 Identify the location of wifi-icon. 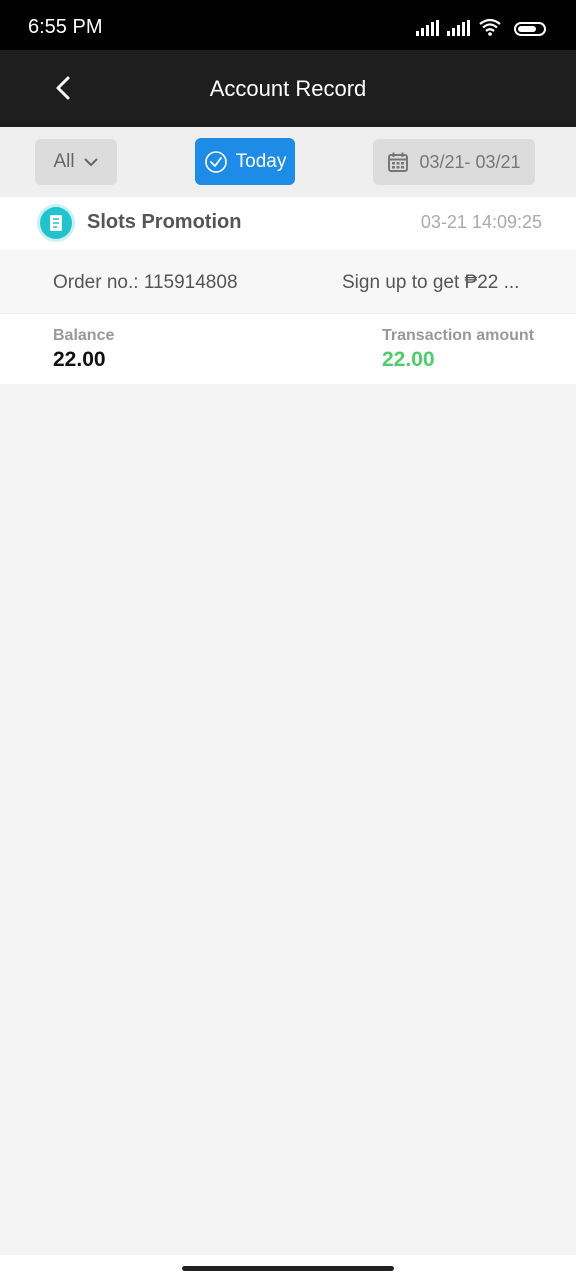
(490, 27).